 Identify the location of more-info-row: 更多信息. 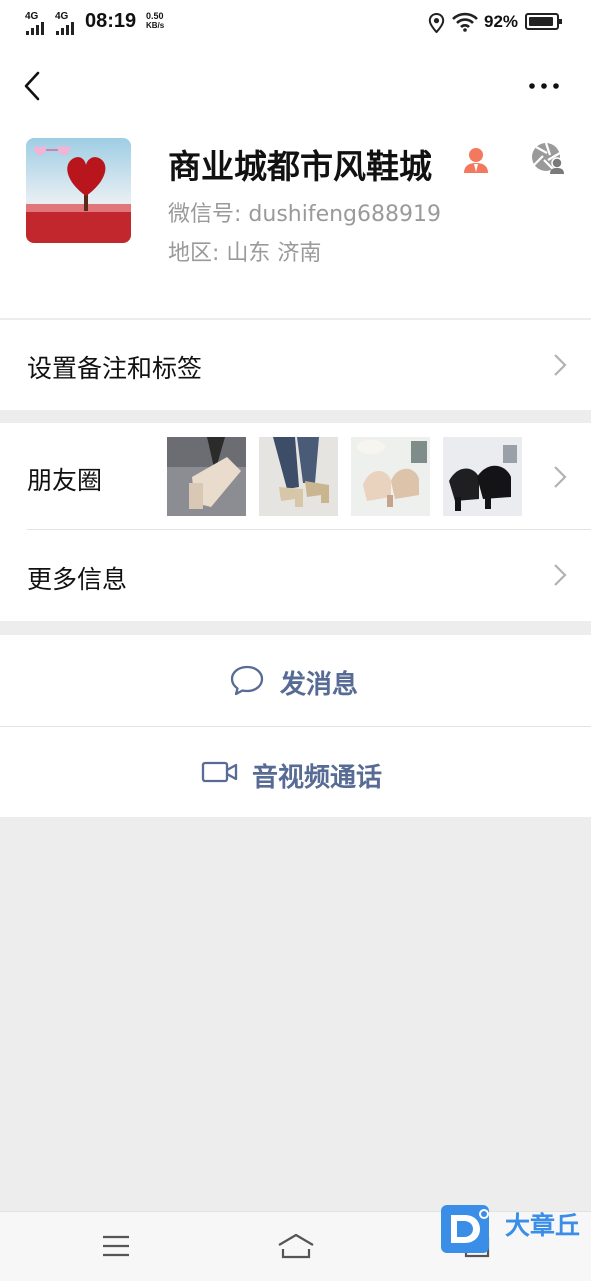
(295, 575).